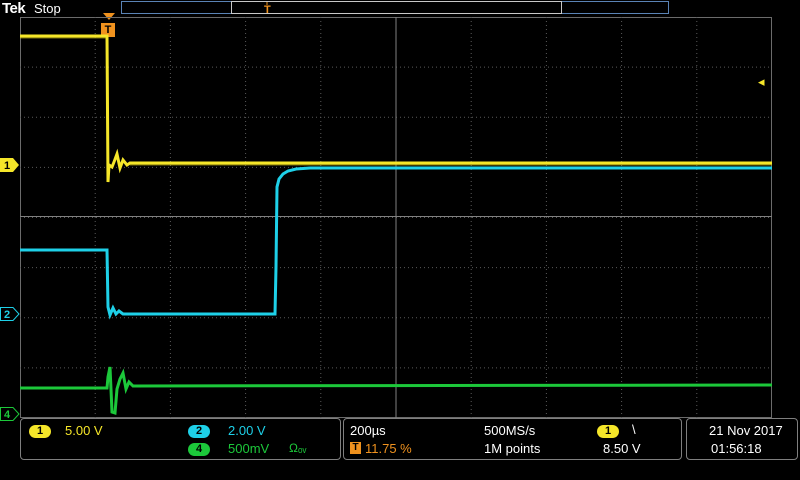  Describe the element at coordinates (7, 166) in the screenshot. I see `svg-text: 1` at that location.